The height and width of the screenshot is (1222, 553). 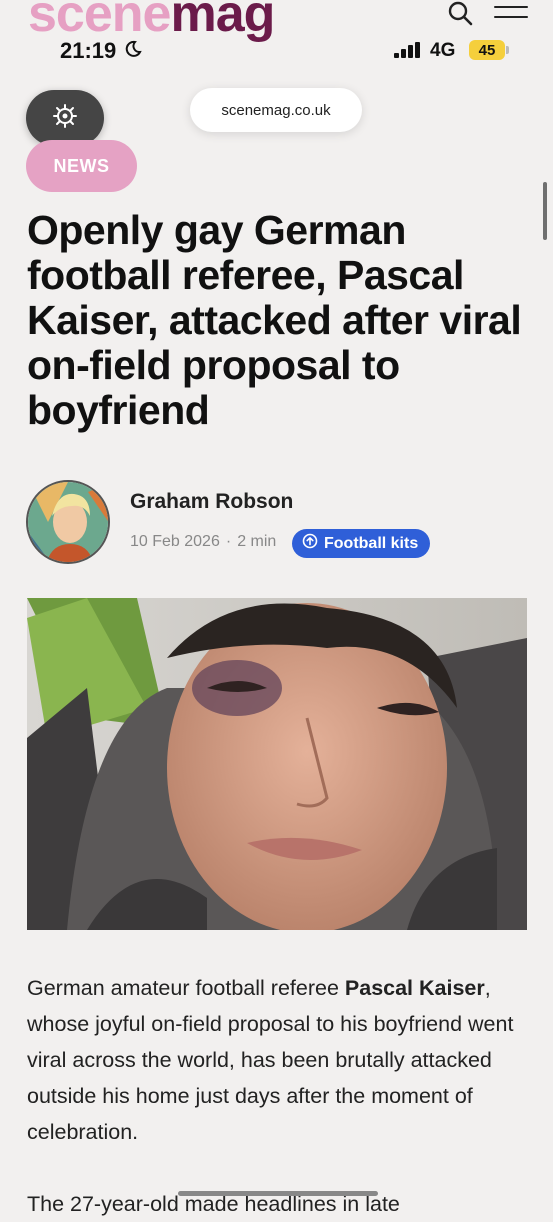 I want to click on address-bar: scenemag.co.uk, so click(x=276, y=110).